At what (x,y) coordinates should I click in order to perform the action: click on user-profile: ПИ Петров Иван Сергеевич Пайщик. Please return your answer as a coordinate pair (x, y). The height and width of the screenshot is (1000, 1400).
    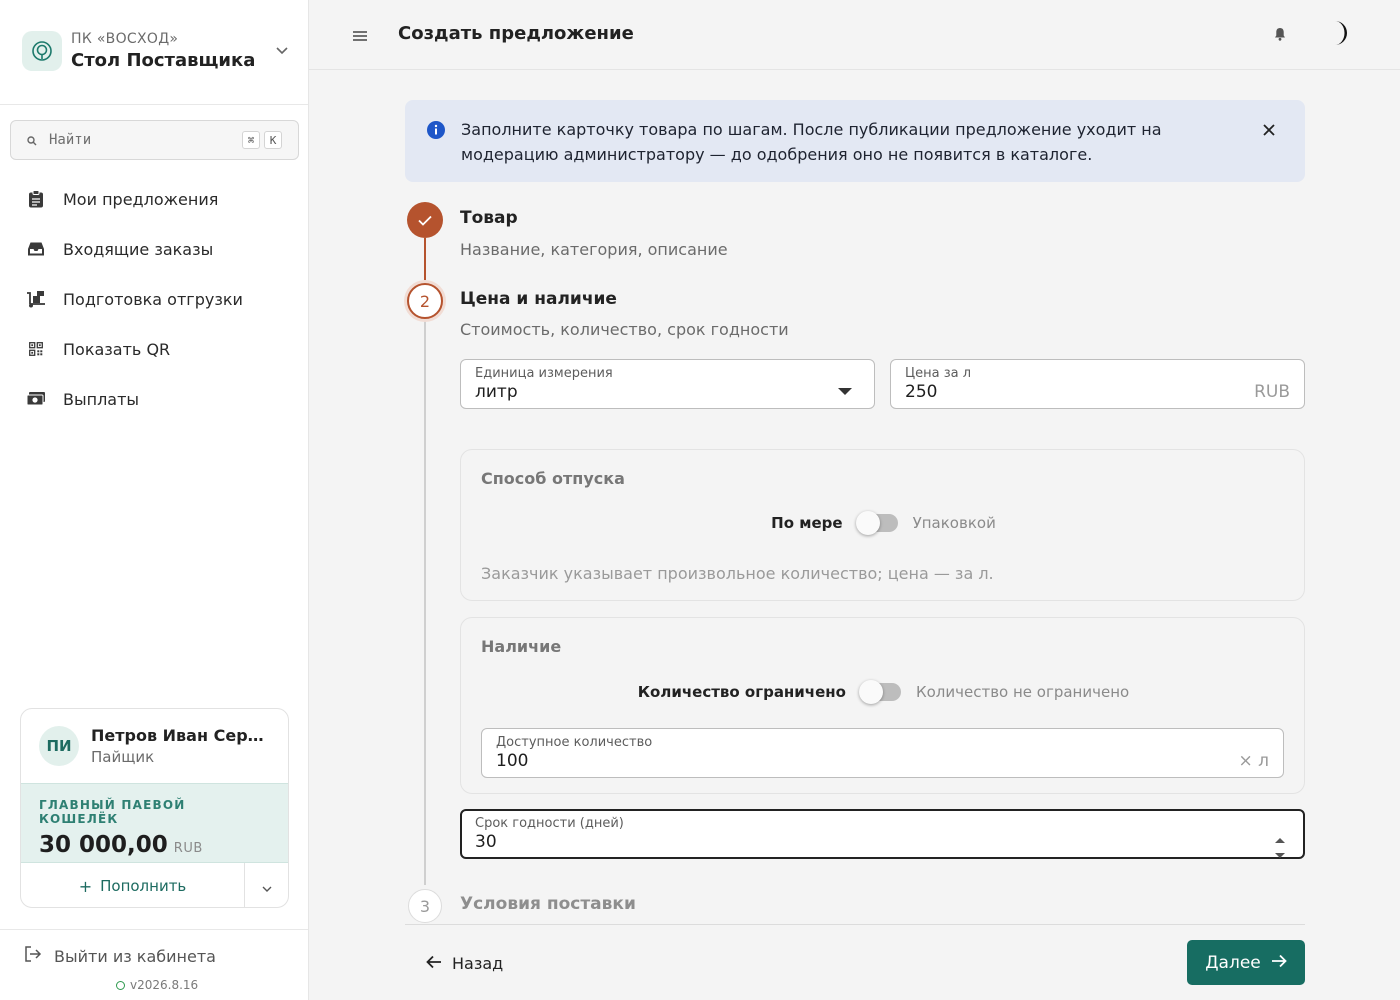
    Looking at the image, I should click on (154, 746).